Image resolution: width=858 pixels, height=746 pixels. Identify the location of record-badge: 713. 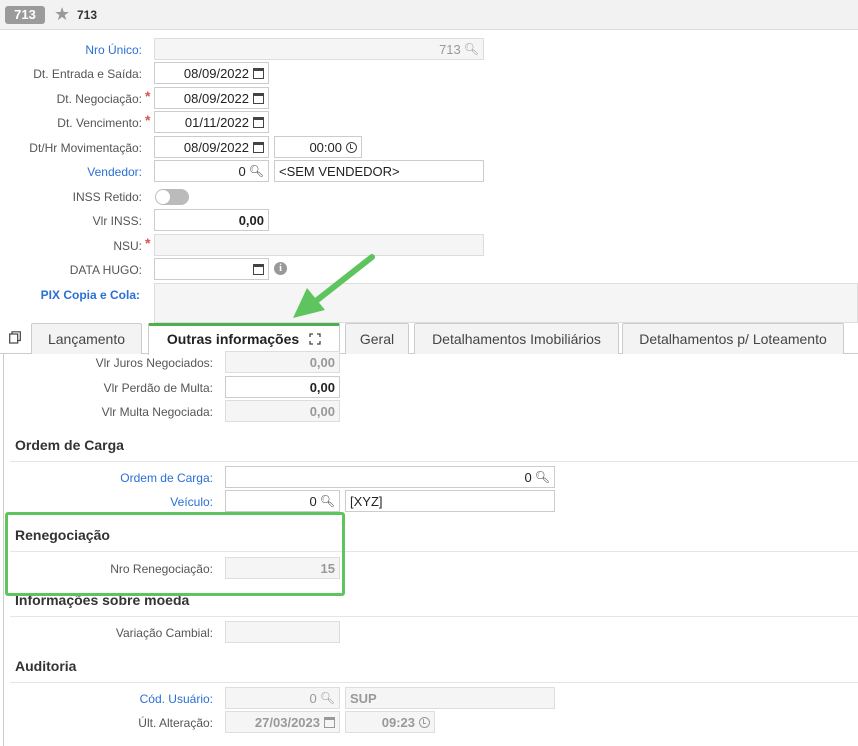
(25, 15).